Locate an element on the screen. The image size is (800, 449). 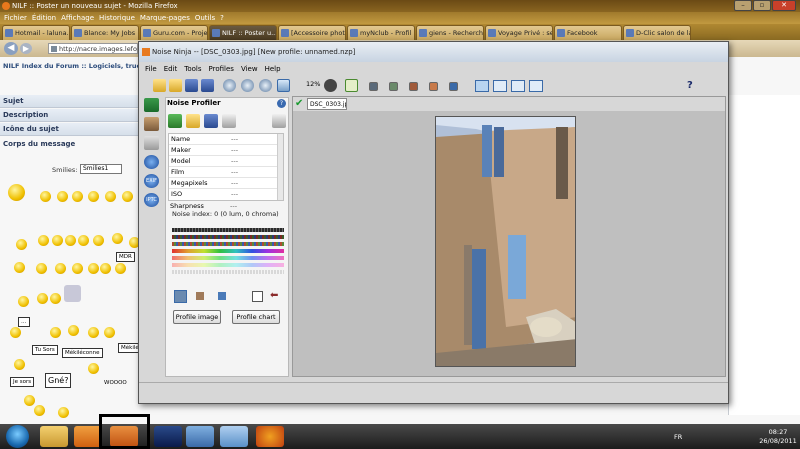
close-button: ✕ is located at coordinates (784, 5).